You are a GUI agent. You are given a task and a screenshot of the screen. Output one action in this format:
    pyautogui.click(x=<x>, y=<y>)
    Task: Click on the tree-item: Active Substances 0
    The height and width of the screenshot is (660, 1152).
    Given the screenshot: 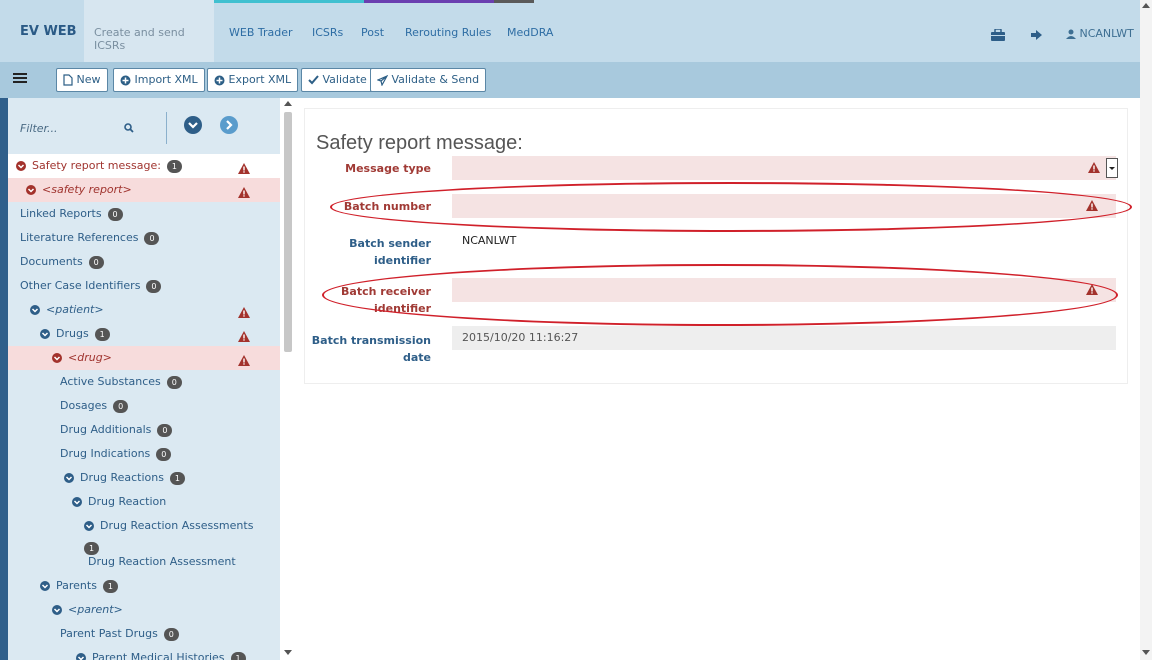 What is the action you would take?
    pyautogui.click(x=144, y=382)
    